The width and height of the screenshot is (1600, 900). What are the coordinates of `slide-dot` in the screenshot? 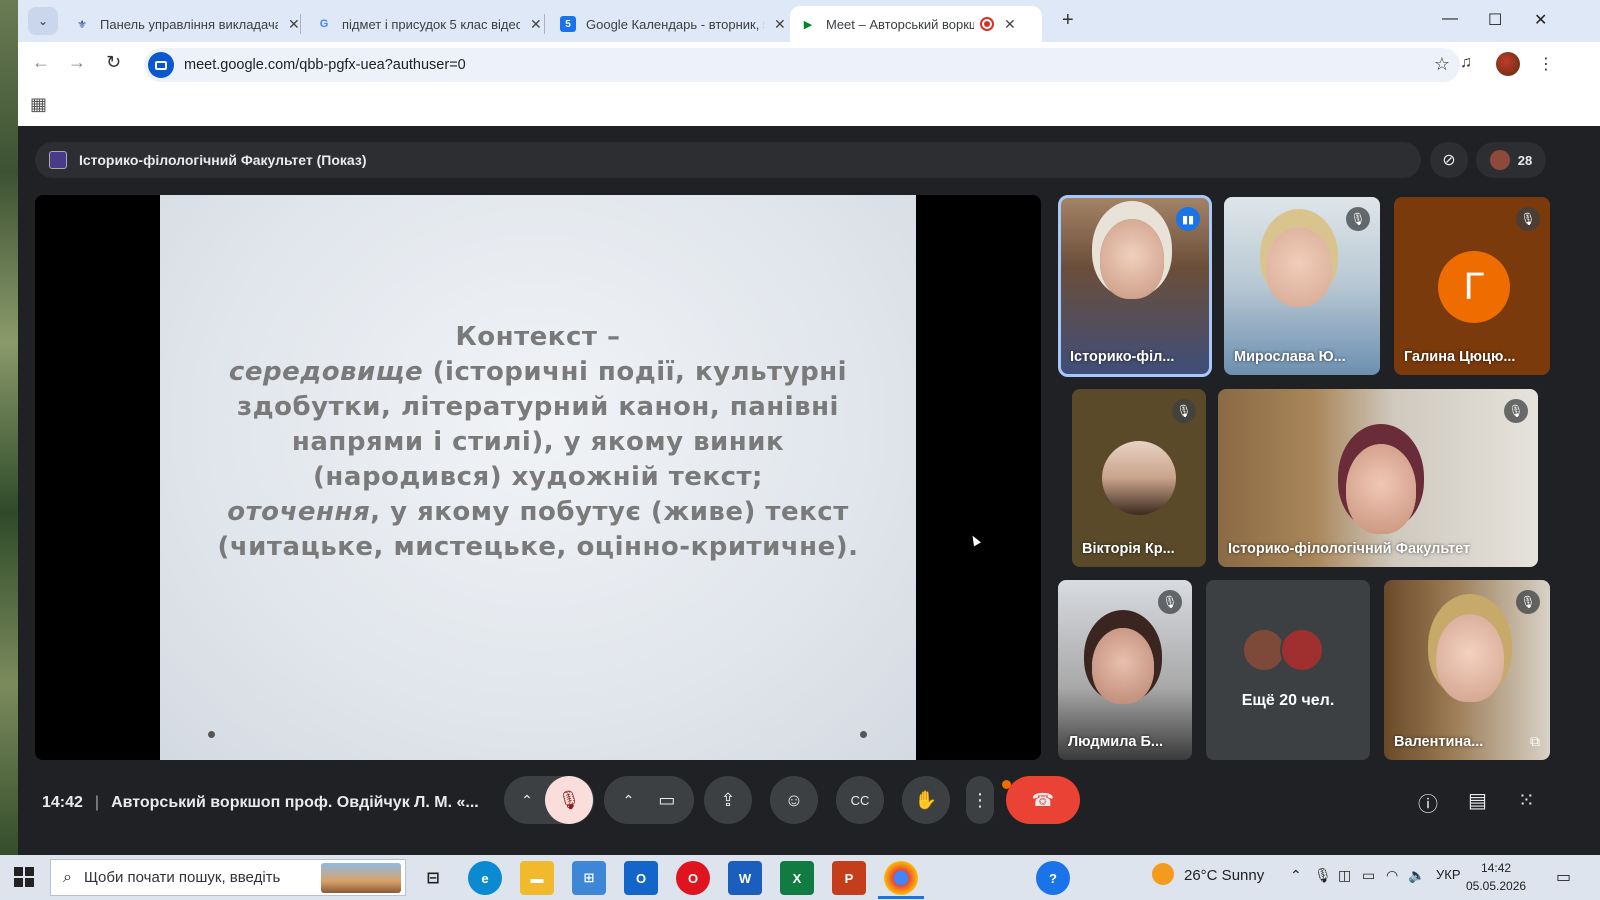 It's located at (863, 734).